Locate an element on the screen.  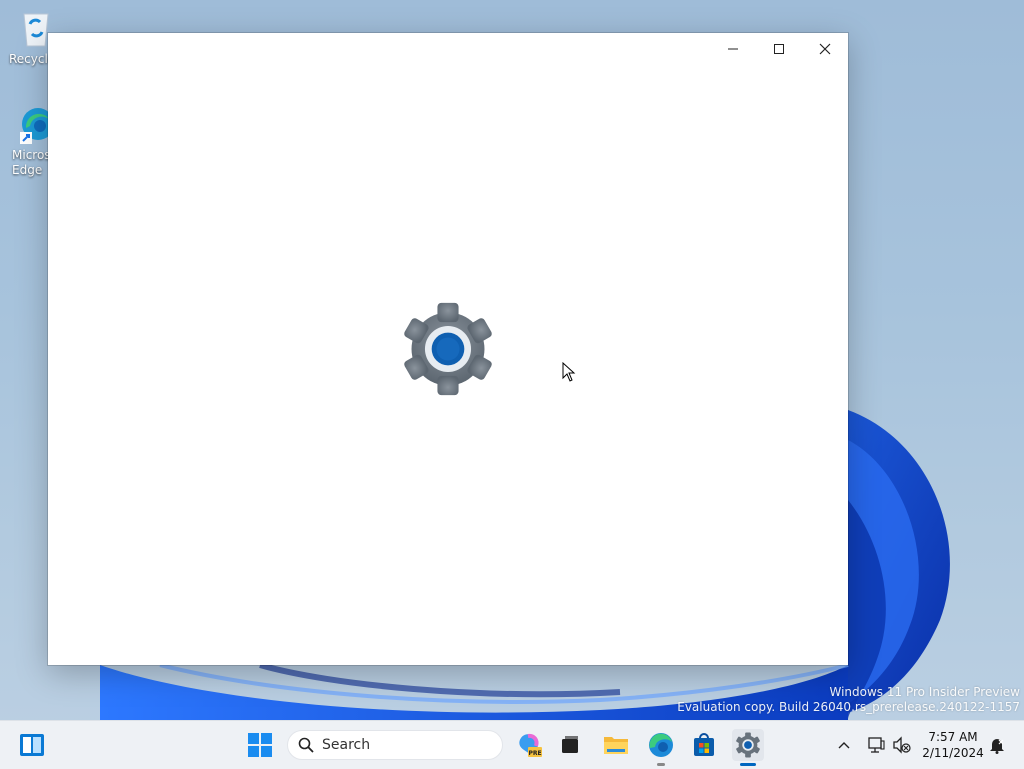
clock-time: 7:57 AM is located at coordinates (953, 737).